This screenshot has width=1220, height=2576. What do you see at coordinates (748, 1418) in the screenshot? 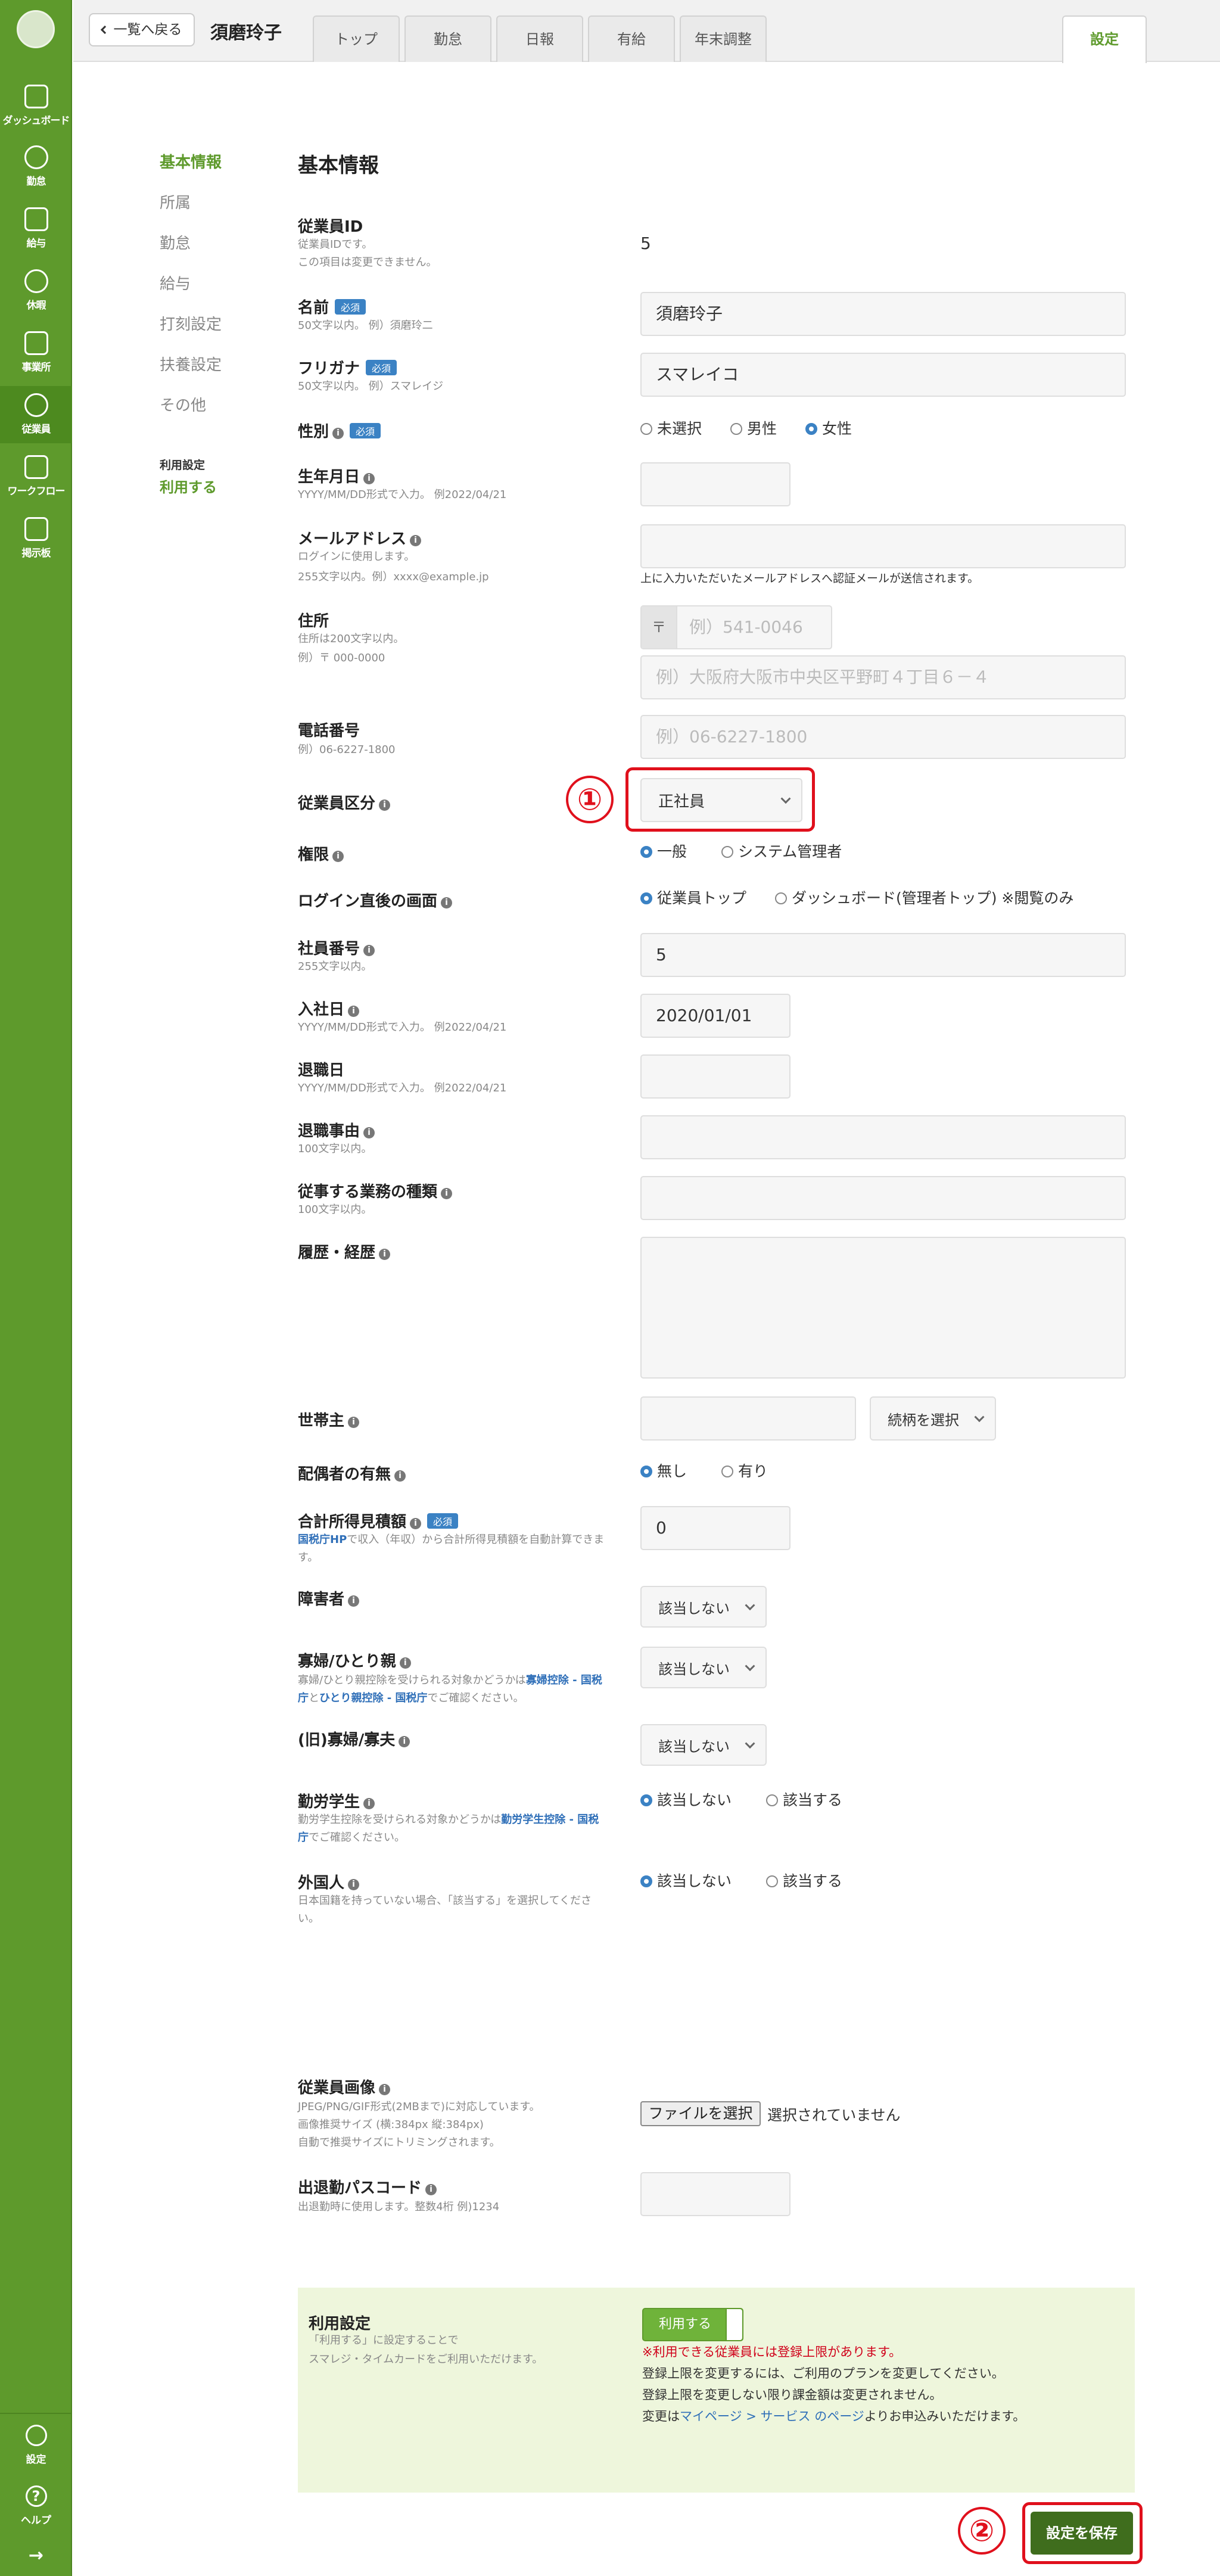
I see `householder-input` at bounding box center [748, 1418].